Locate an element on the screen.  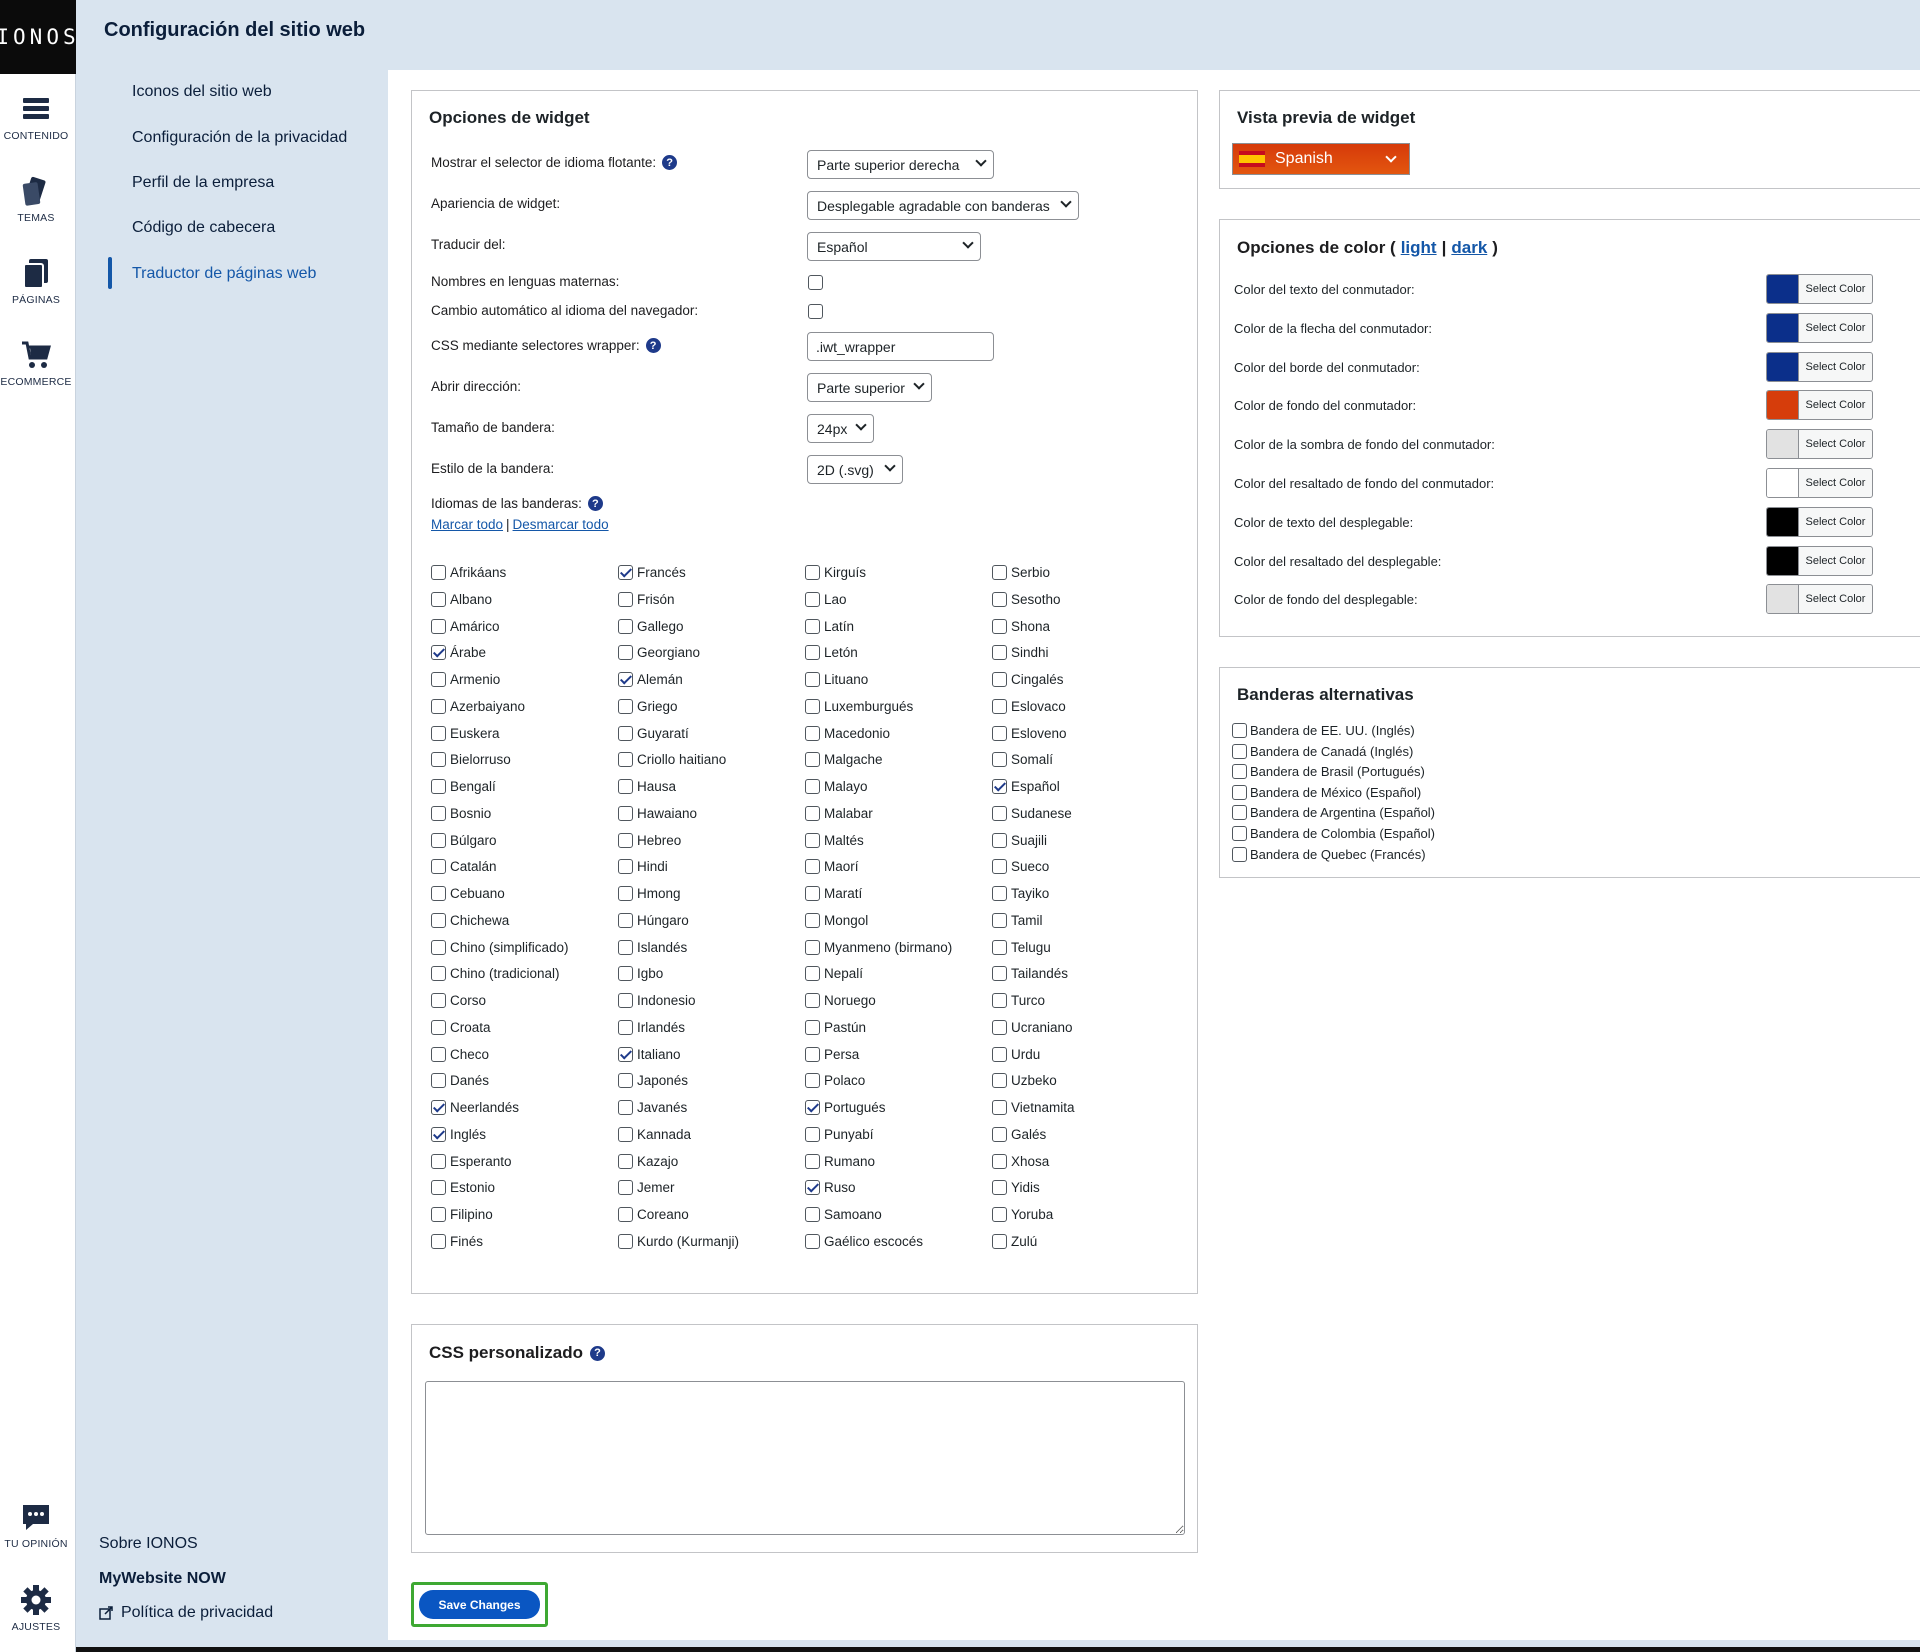
language-option: Sindhi is located at coordinates (1020, 653).